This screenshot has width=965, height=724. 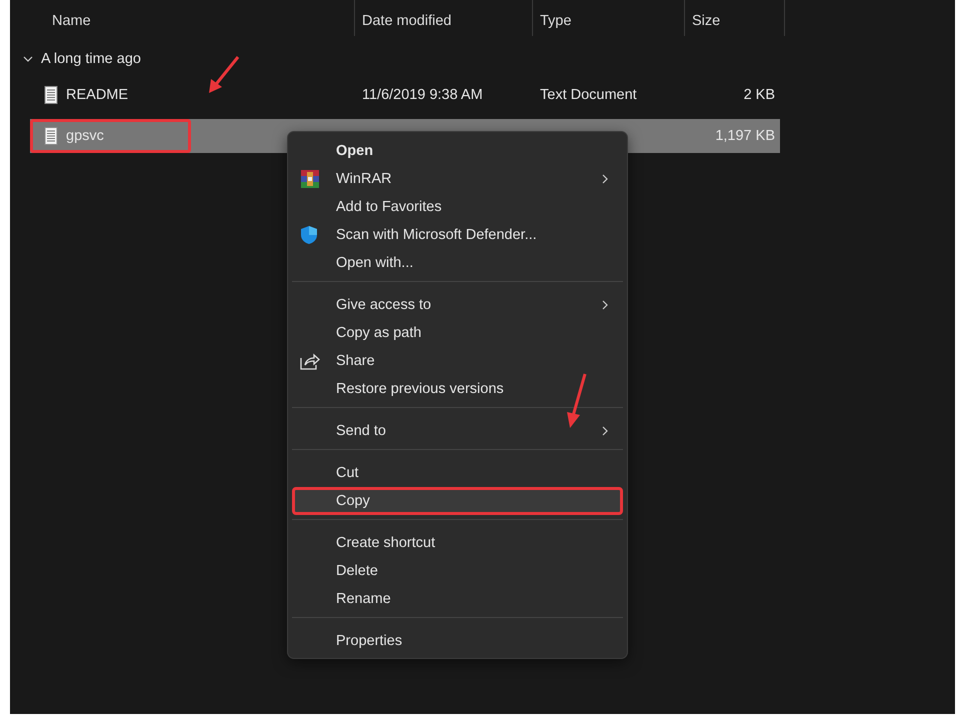 What do you see at coordinates (85, 136) in the screenshot?
I see `file-name: gpsvc` at bounding box center [85, 136].